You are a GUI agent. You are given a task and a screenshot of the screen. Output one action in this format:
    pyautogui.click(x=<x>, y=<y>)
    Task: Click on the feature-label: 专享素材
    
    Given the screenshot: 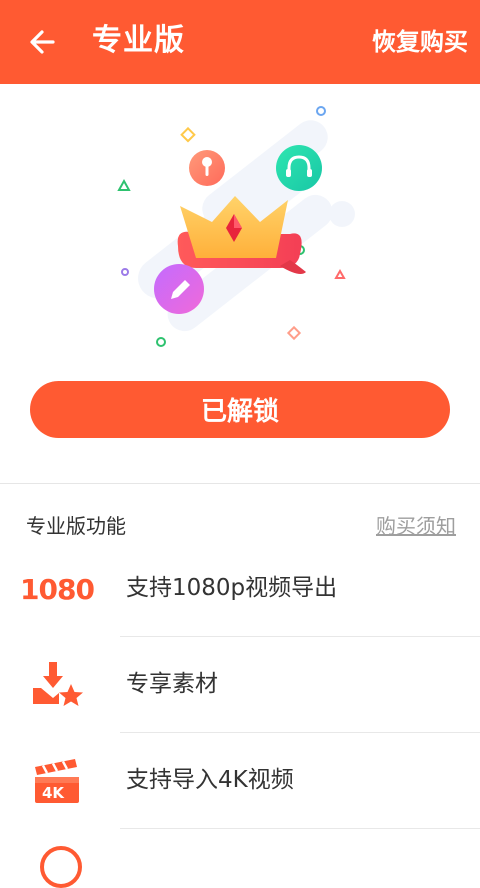 What is the action you would take?
    pyautogui.click(x=172, y=684)
    